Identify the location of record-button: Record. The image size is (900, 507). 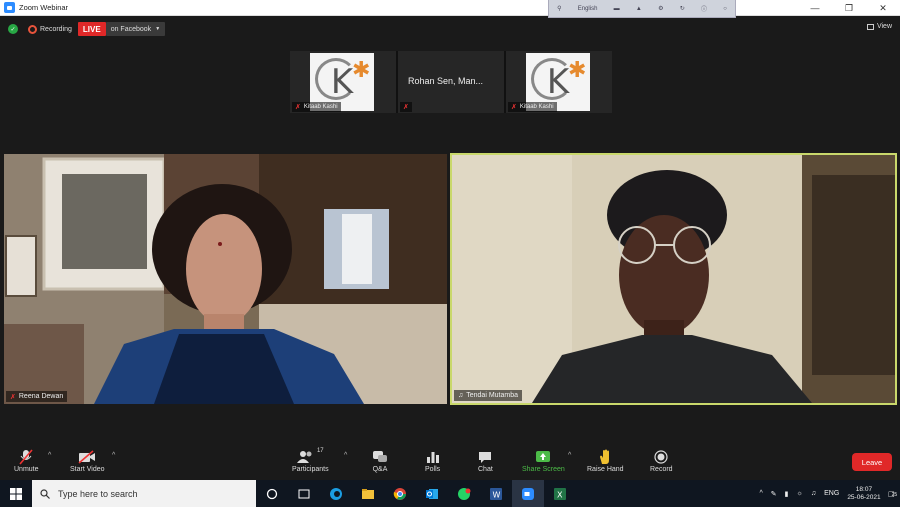
(661, 460).